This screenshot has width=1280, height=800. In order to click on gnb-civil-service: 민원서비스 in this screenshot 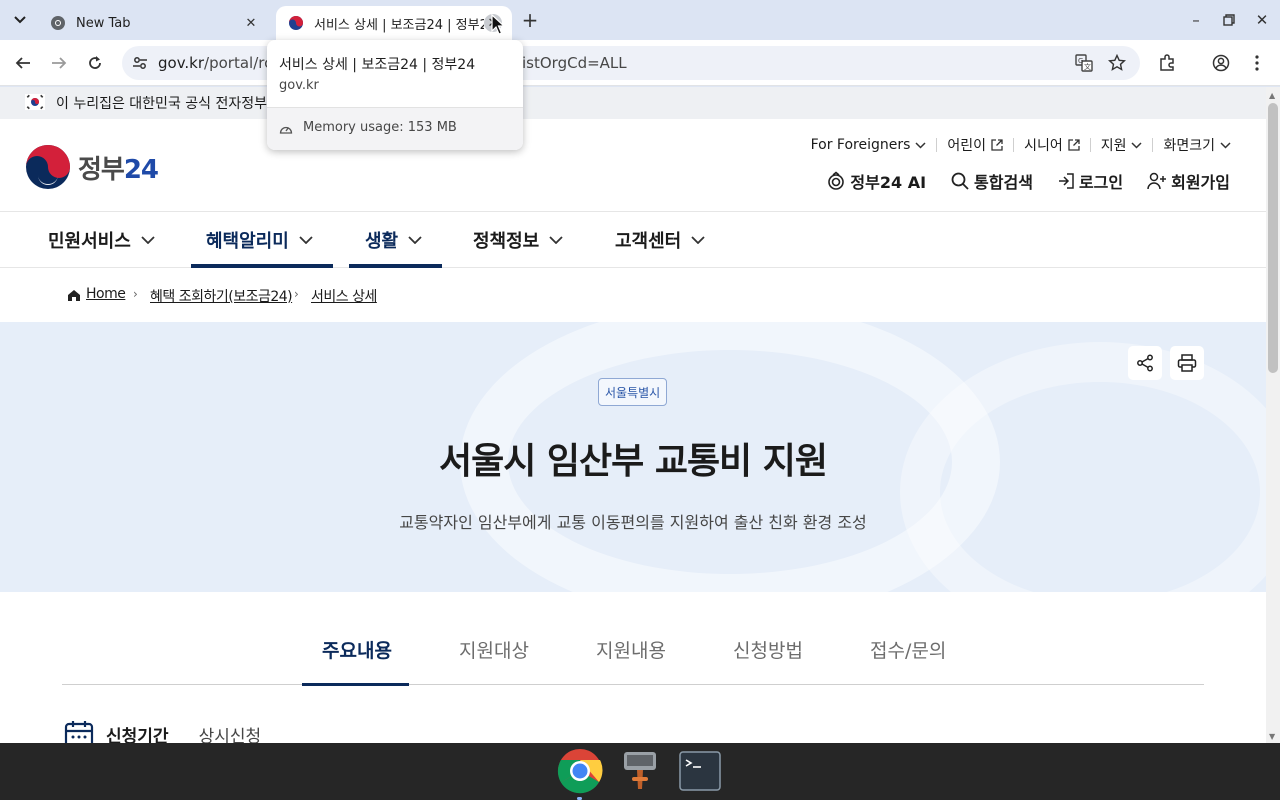, I will do `click(101, 240)`.